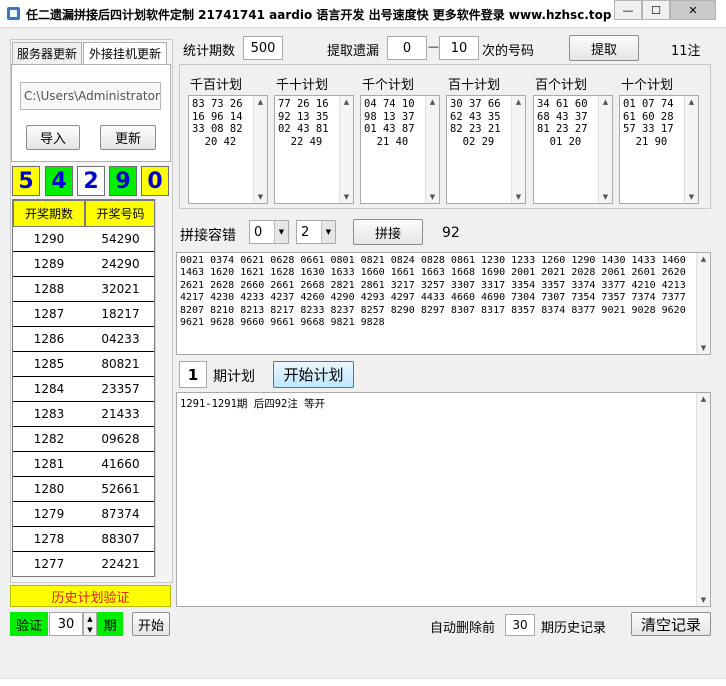 This screenshot has width=726, height=686. I want to click on table-row: 1279 87374, so click(83, 514).